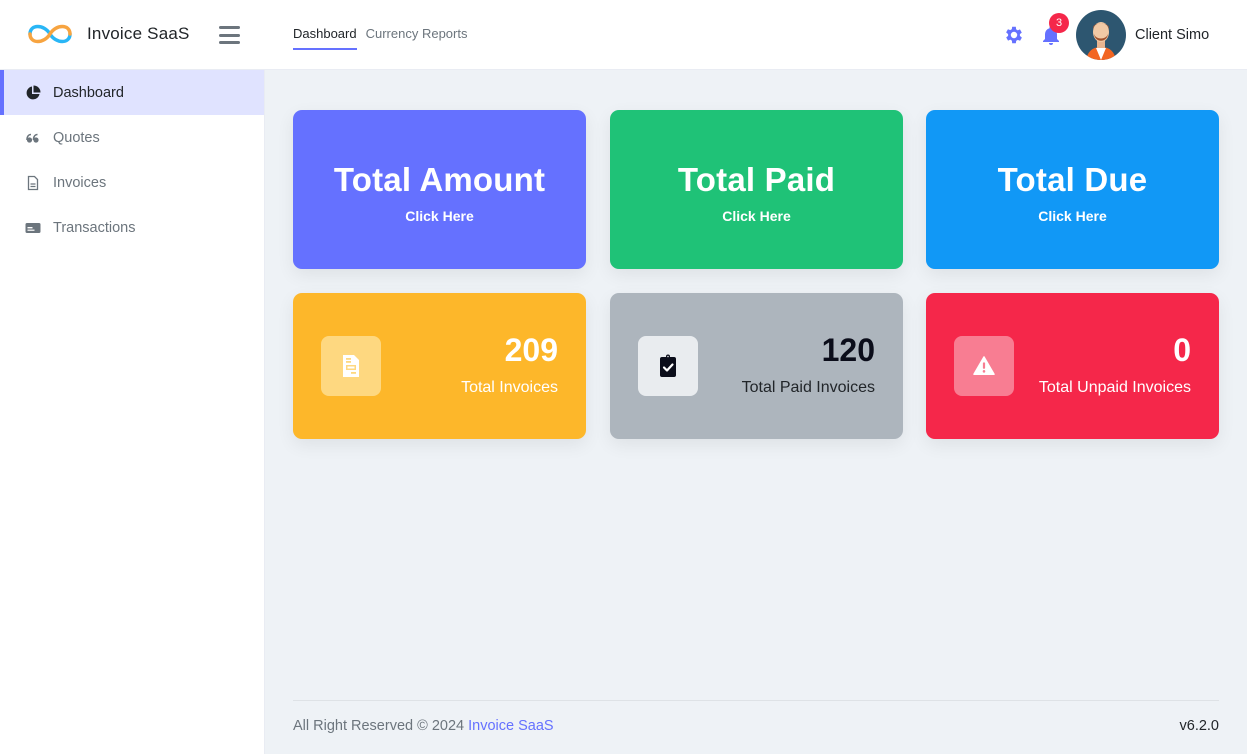 The width and height of the screenshot is (1247, 754). What do you see at coordinates (33, 138) in the screenshot?
I see `quote-icon` at bounding box center [33, 138].